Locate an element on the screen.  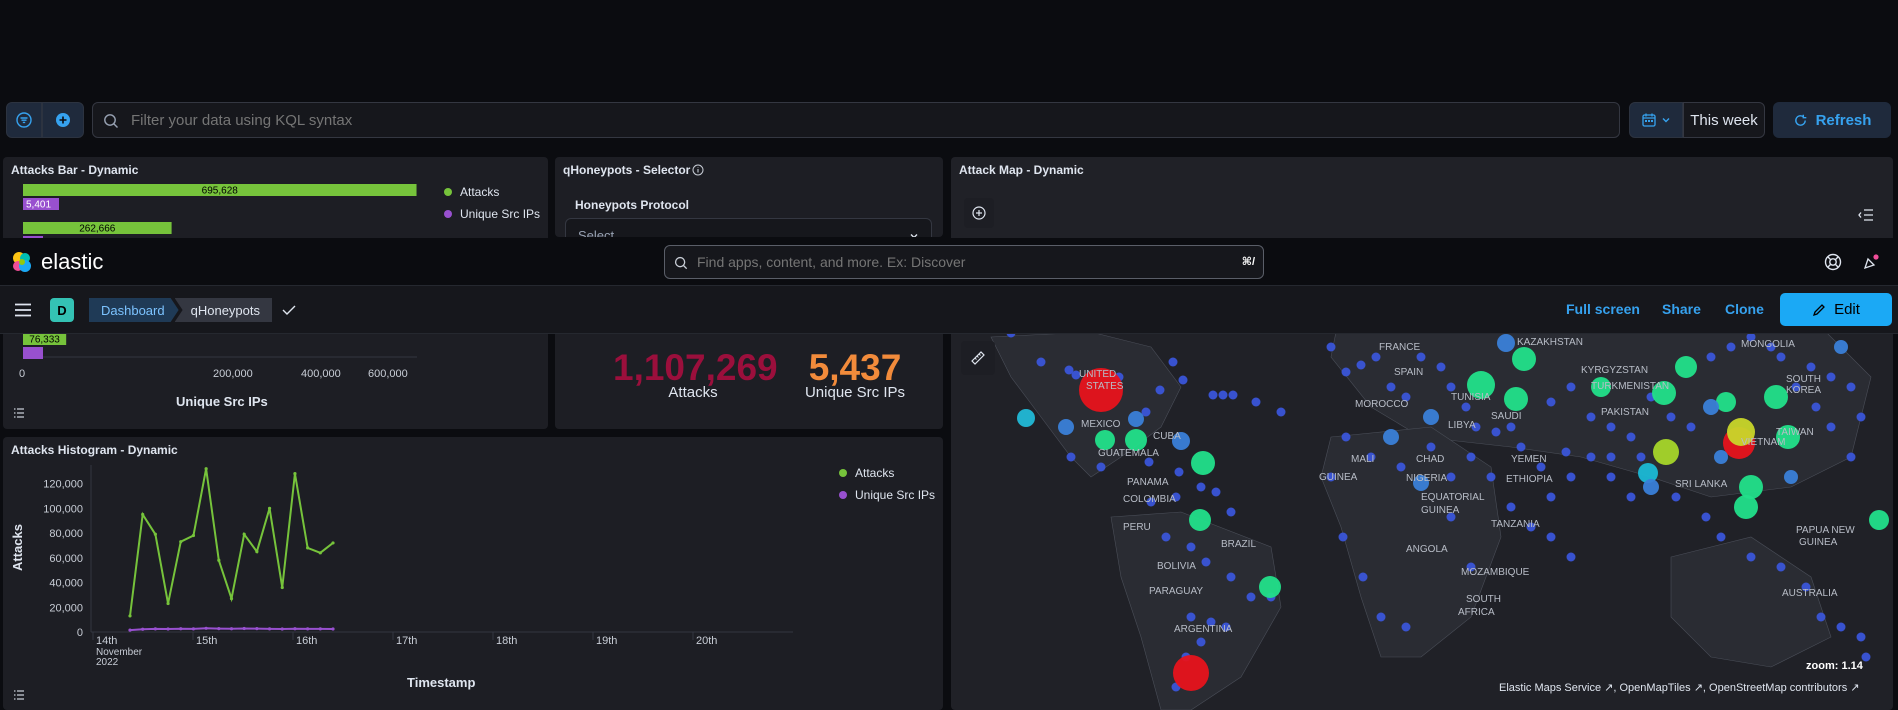
global-search: ⌘/ is located at coordinates (964, 262).